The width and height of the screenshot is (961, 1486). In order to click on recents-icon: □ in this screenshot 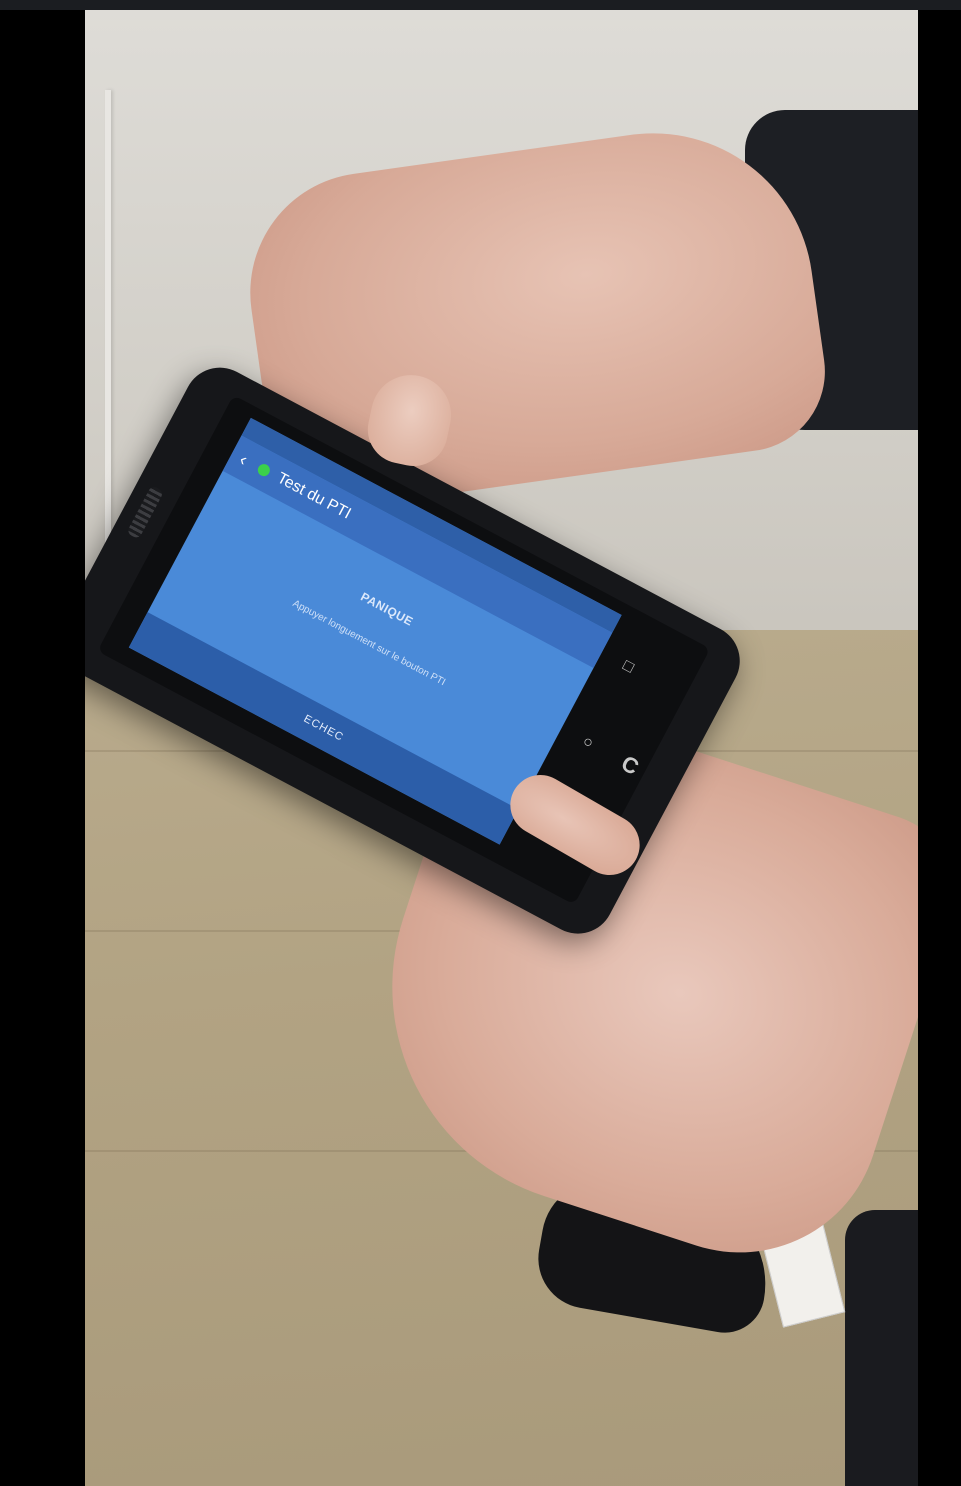, I will do `click(628, 667)`.